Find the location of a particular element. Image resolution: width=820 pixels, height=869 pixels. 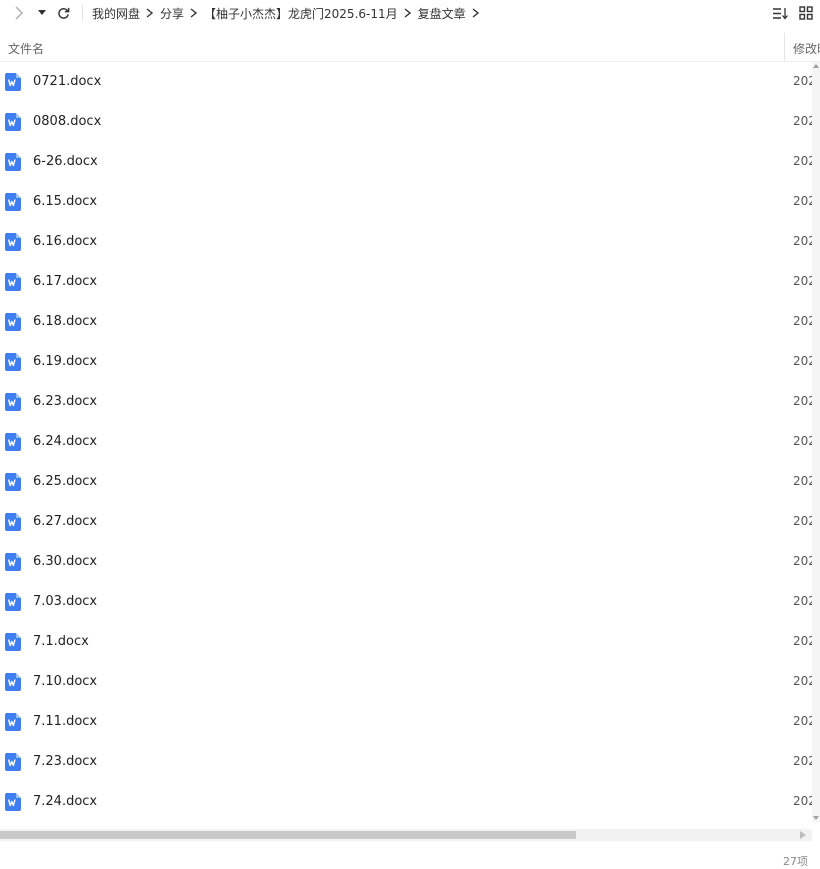

file-name: 6.15.docx is located at coordinates (65, 201).